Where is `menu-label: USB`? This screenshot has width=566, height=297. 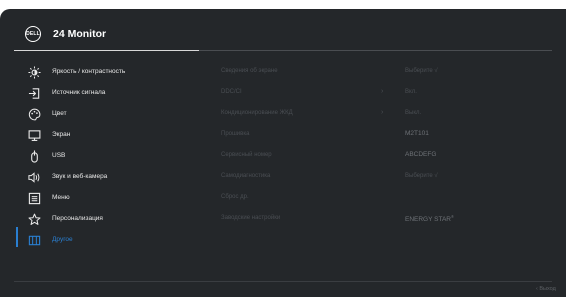 menu-label: USB is located at coordinates (59, 155).